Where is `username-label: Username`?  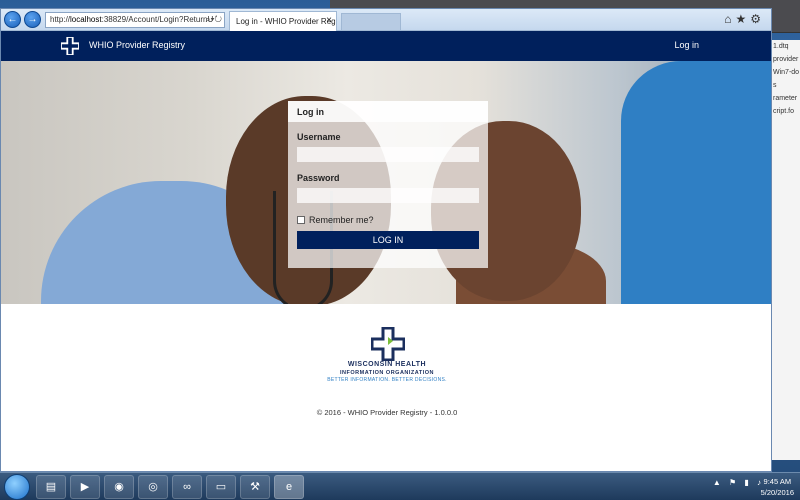 username-label: Username is located at coordinates (319, 137).